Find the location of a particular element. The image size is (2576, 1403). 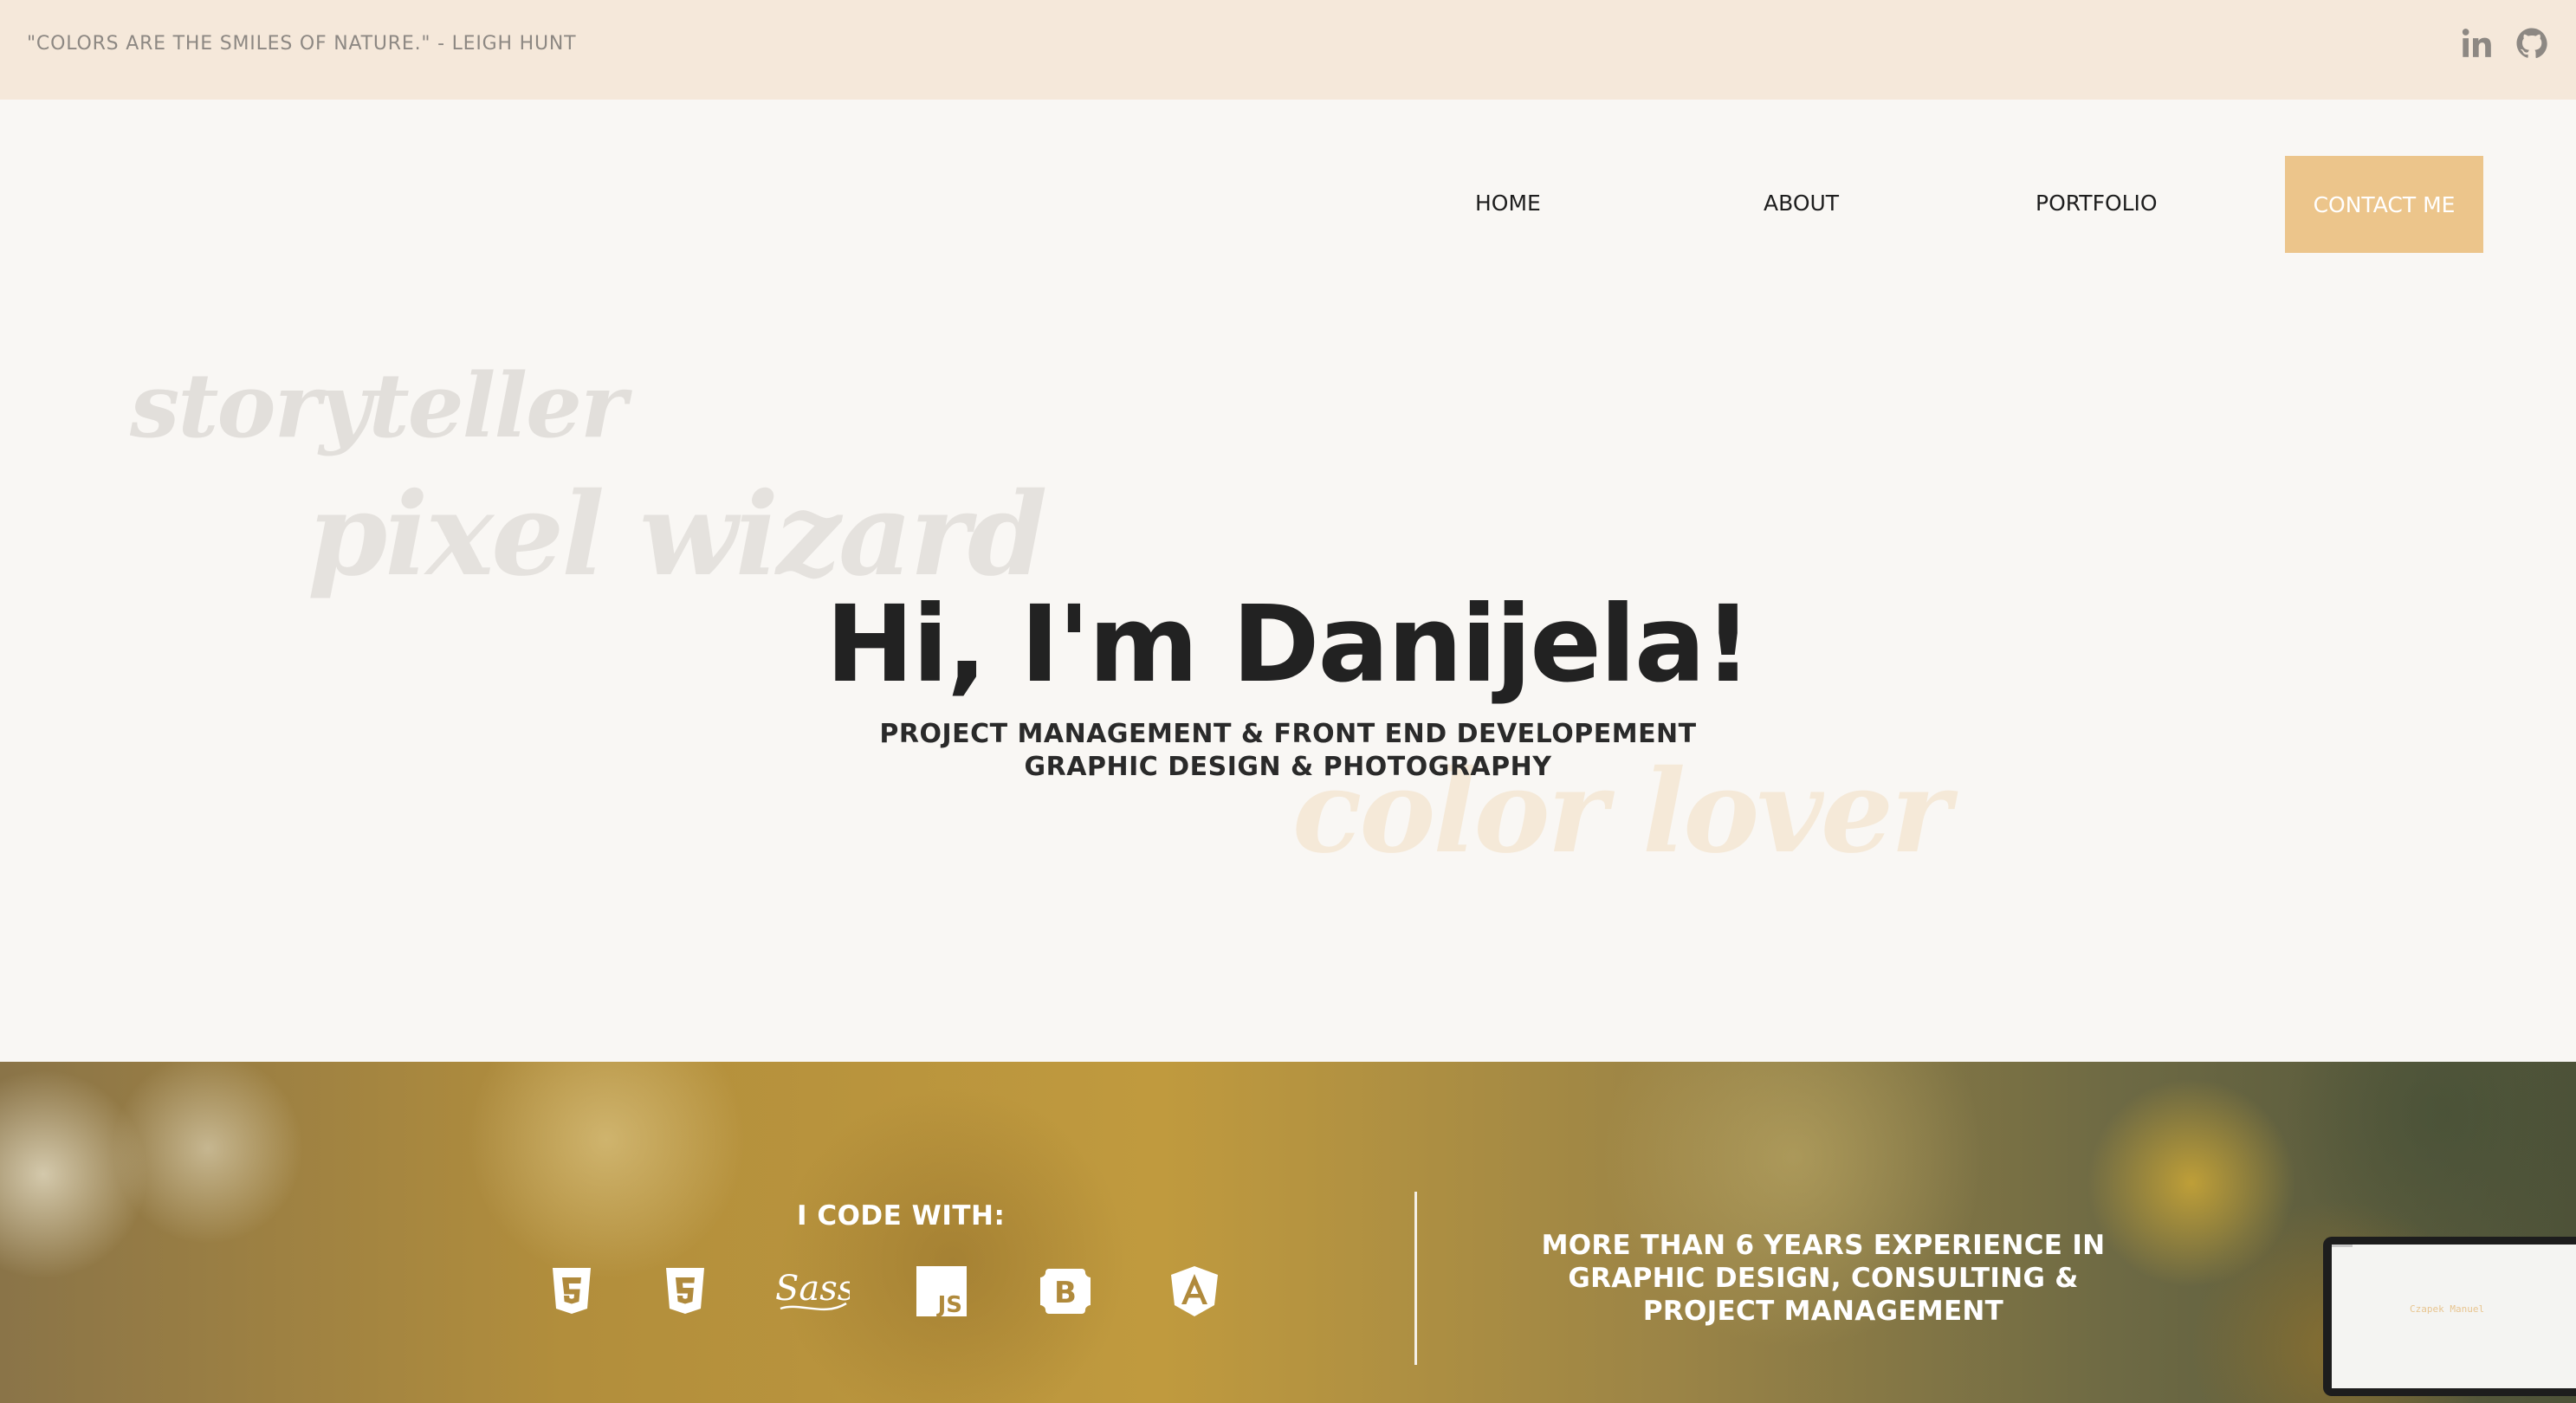

bg-word-storyteller: storyteller is located at coordinates (378, 406).